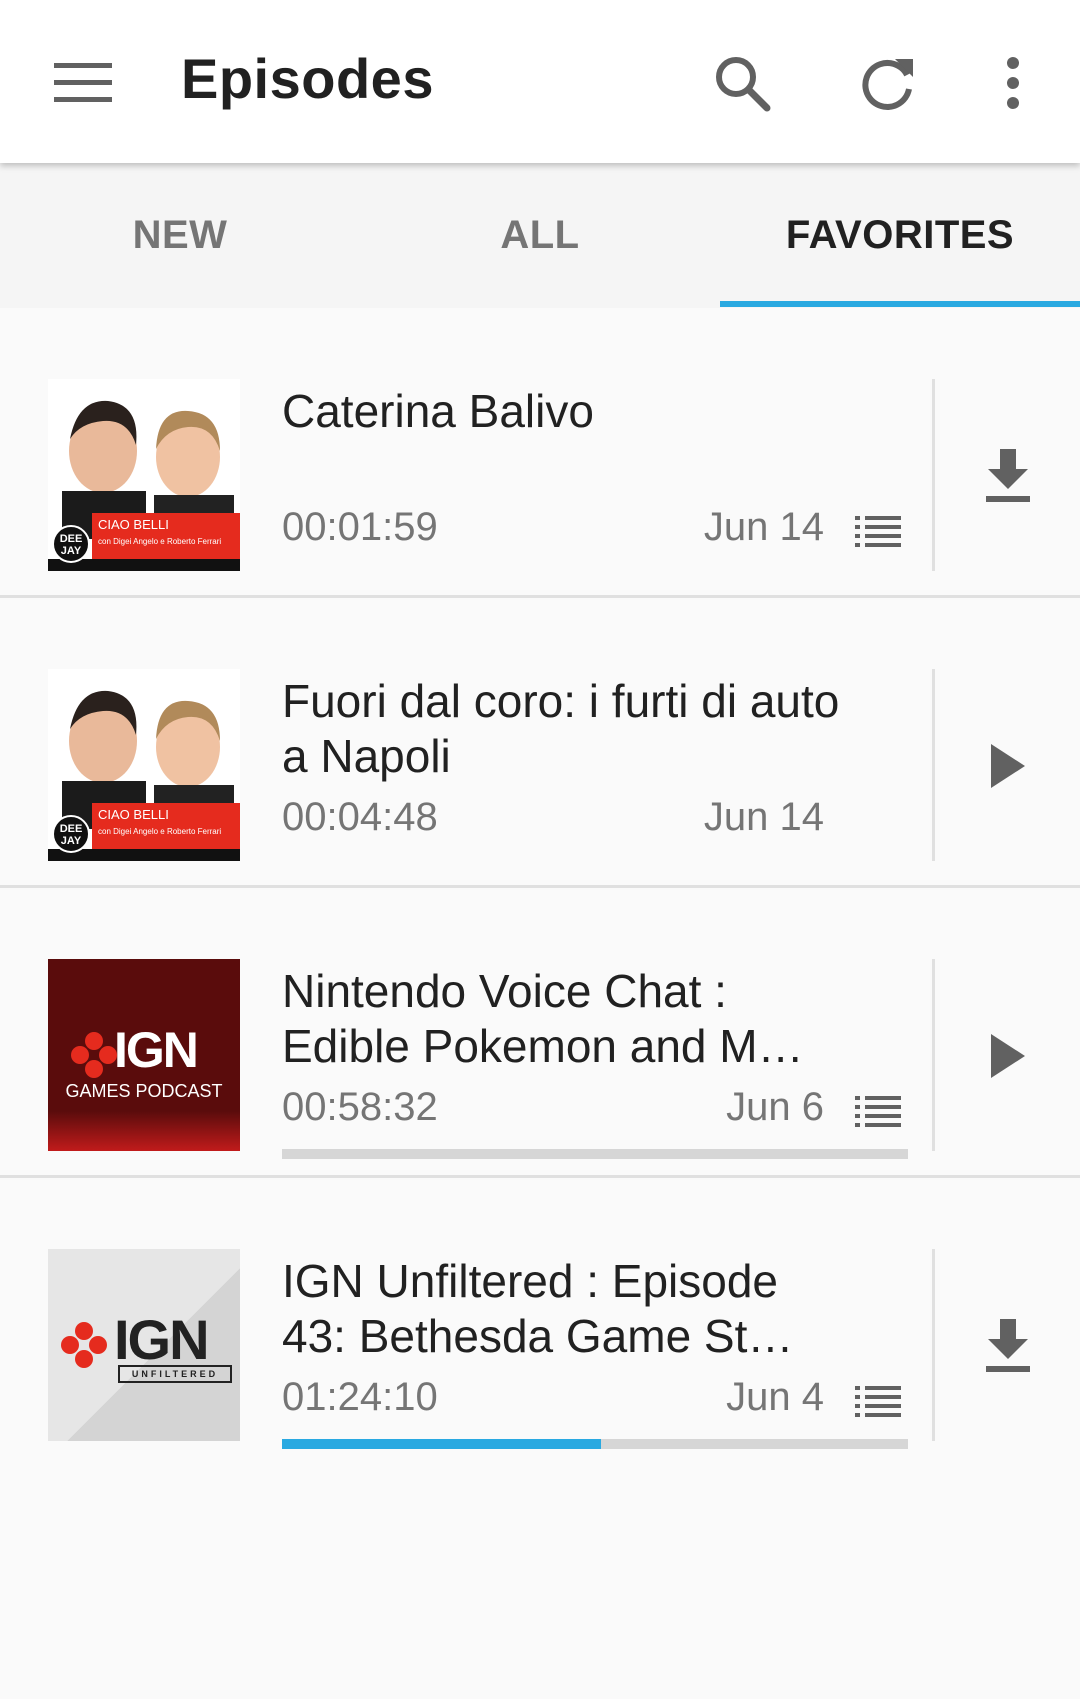 This screenshot has width=1080, height=1699. I want to click on episode-title: Caterina Balivo, so click(438, 411).